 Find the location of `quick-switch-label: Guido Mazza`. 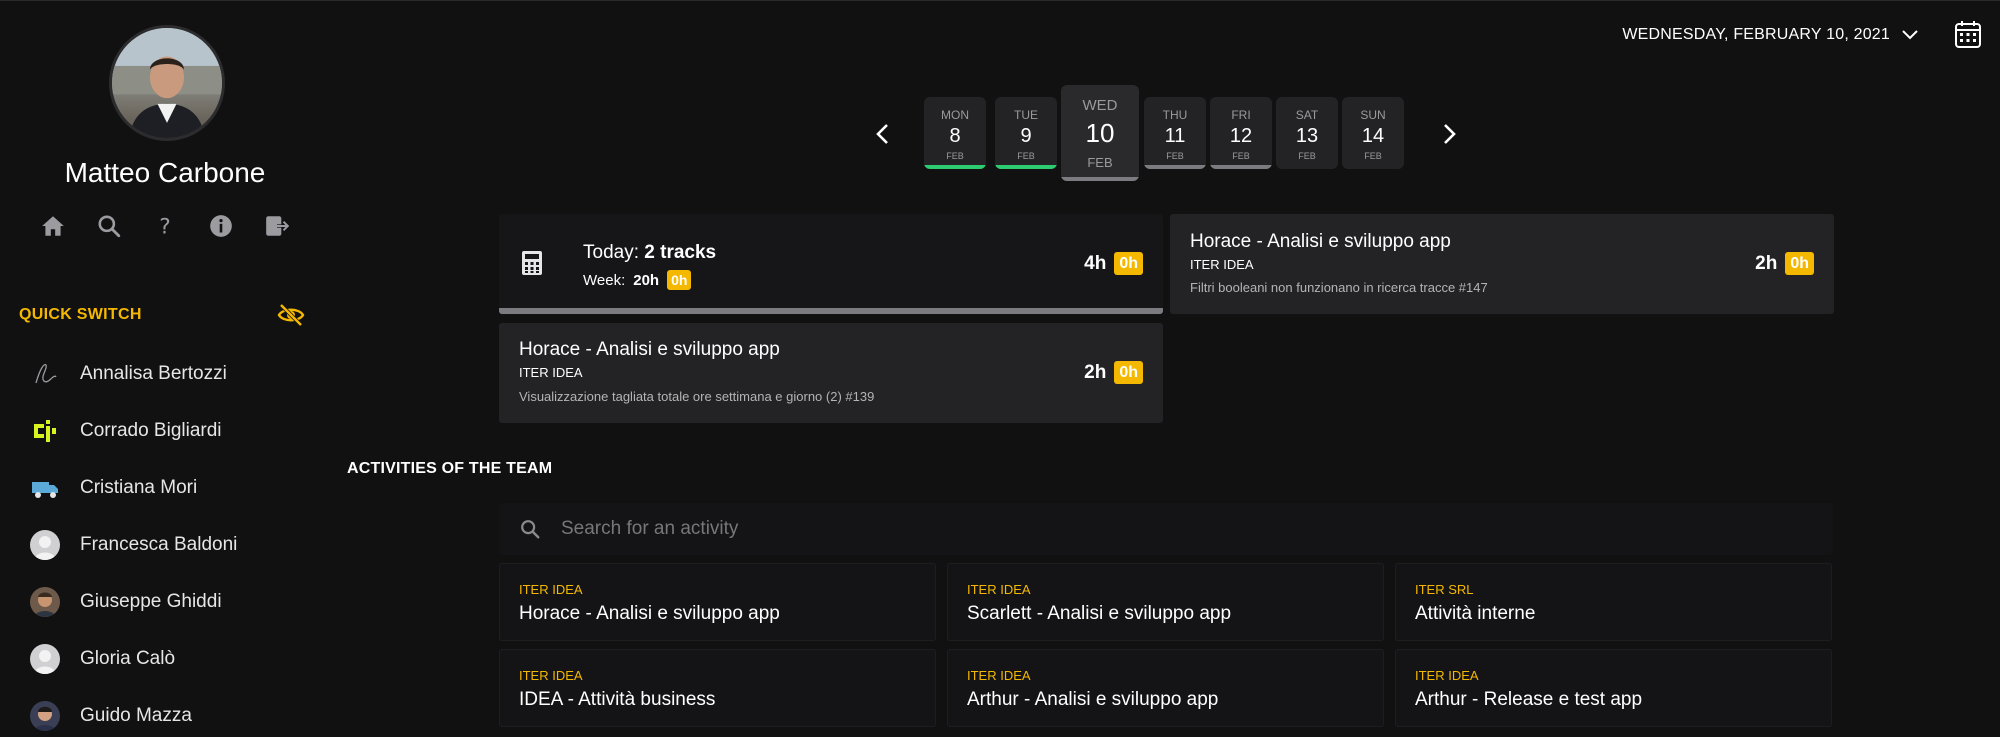

quick-switch-label: Guido Mazza is located at coordinates (136, 715).